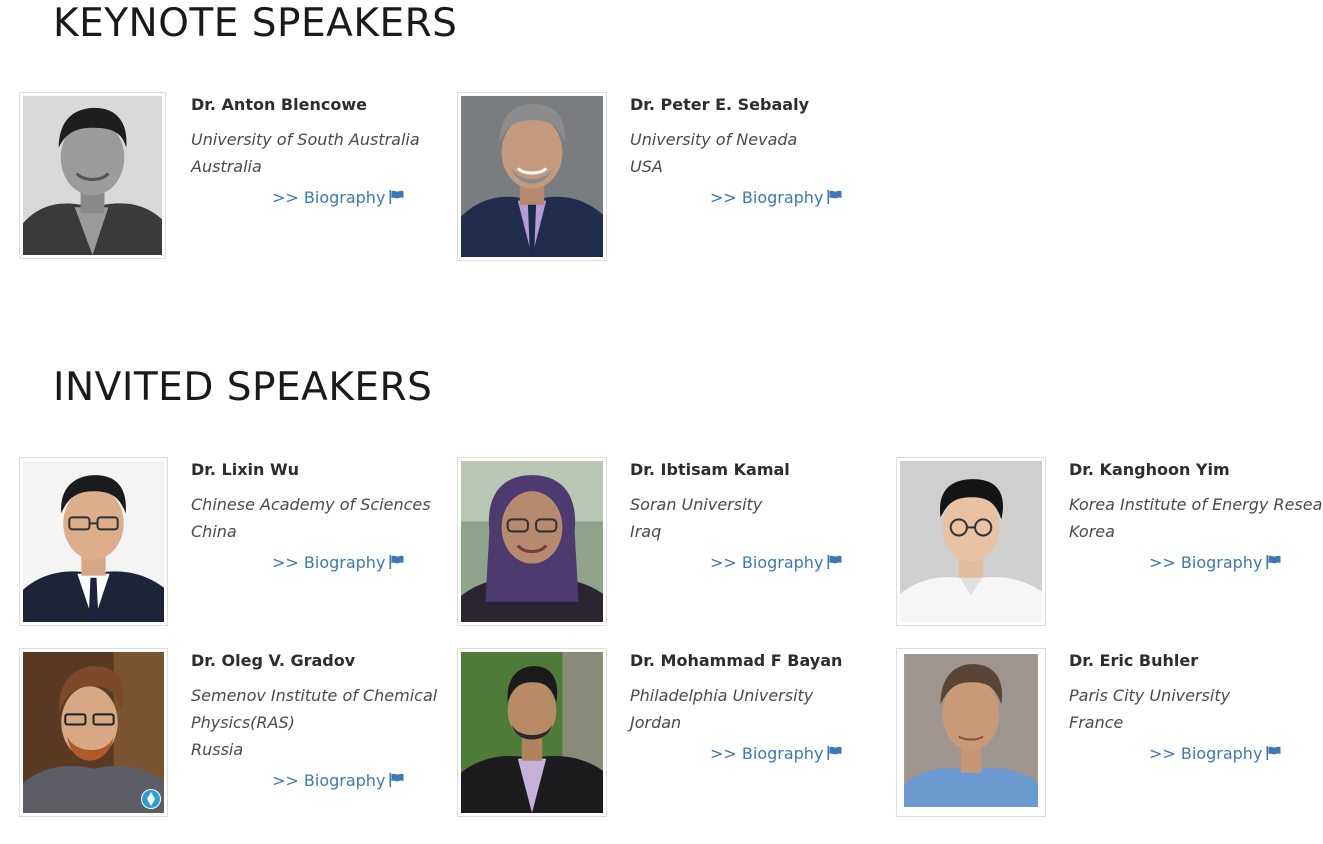 The width and height of the screenshot is (1323, 844). What do you see at coordinates (273, 660) in the screenshot?
I see `speaker-name: Dr. Oleg V. Gradov` at bounding box center [273, 660].